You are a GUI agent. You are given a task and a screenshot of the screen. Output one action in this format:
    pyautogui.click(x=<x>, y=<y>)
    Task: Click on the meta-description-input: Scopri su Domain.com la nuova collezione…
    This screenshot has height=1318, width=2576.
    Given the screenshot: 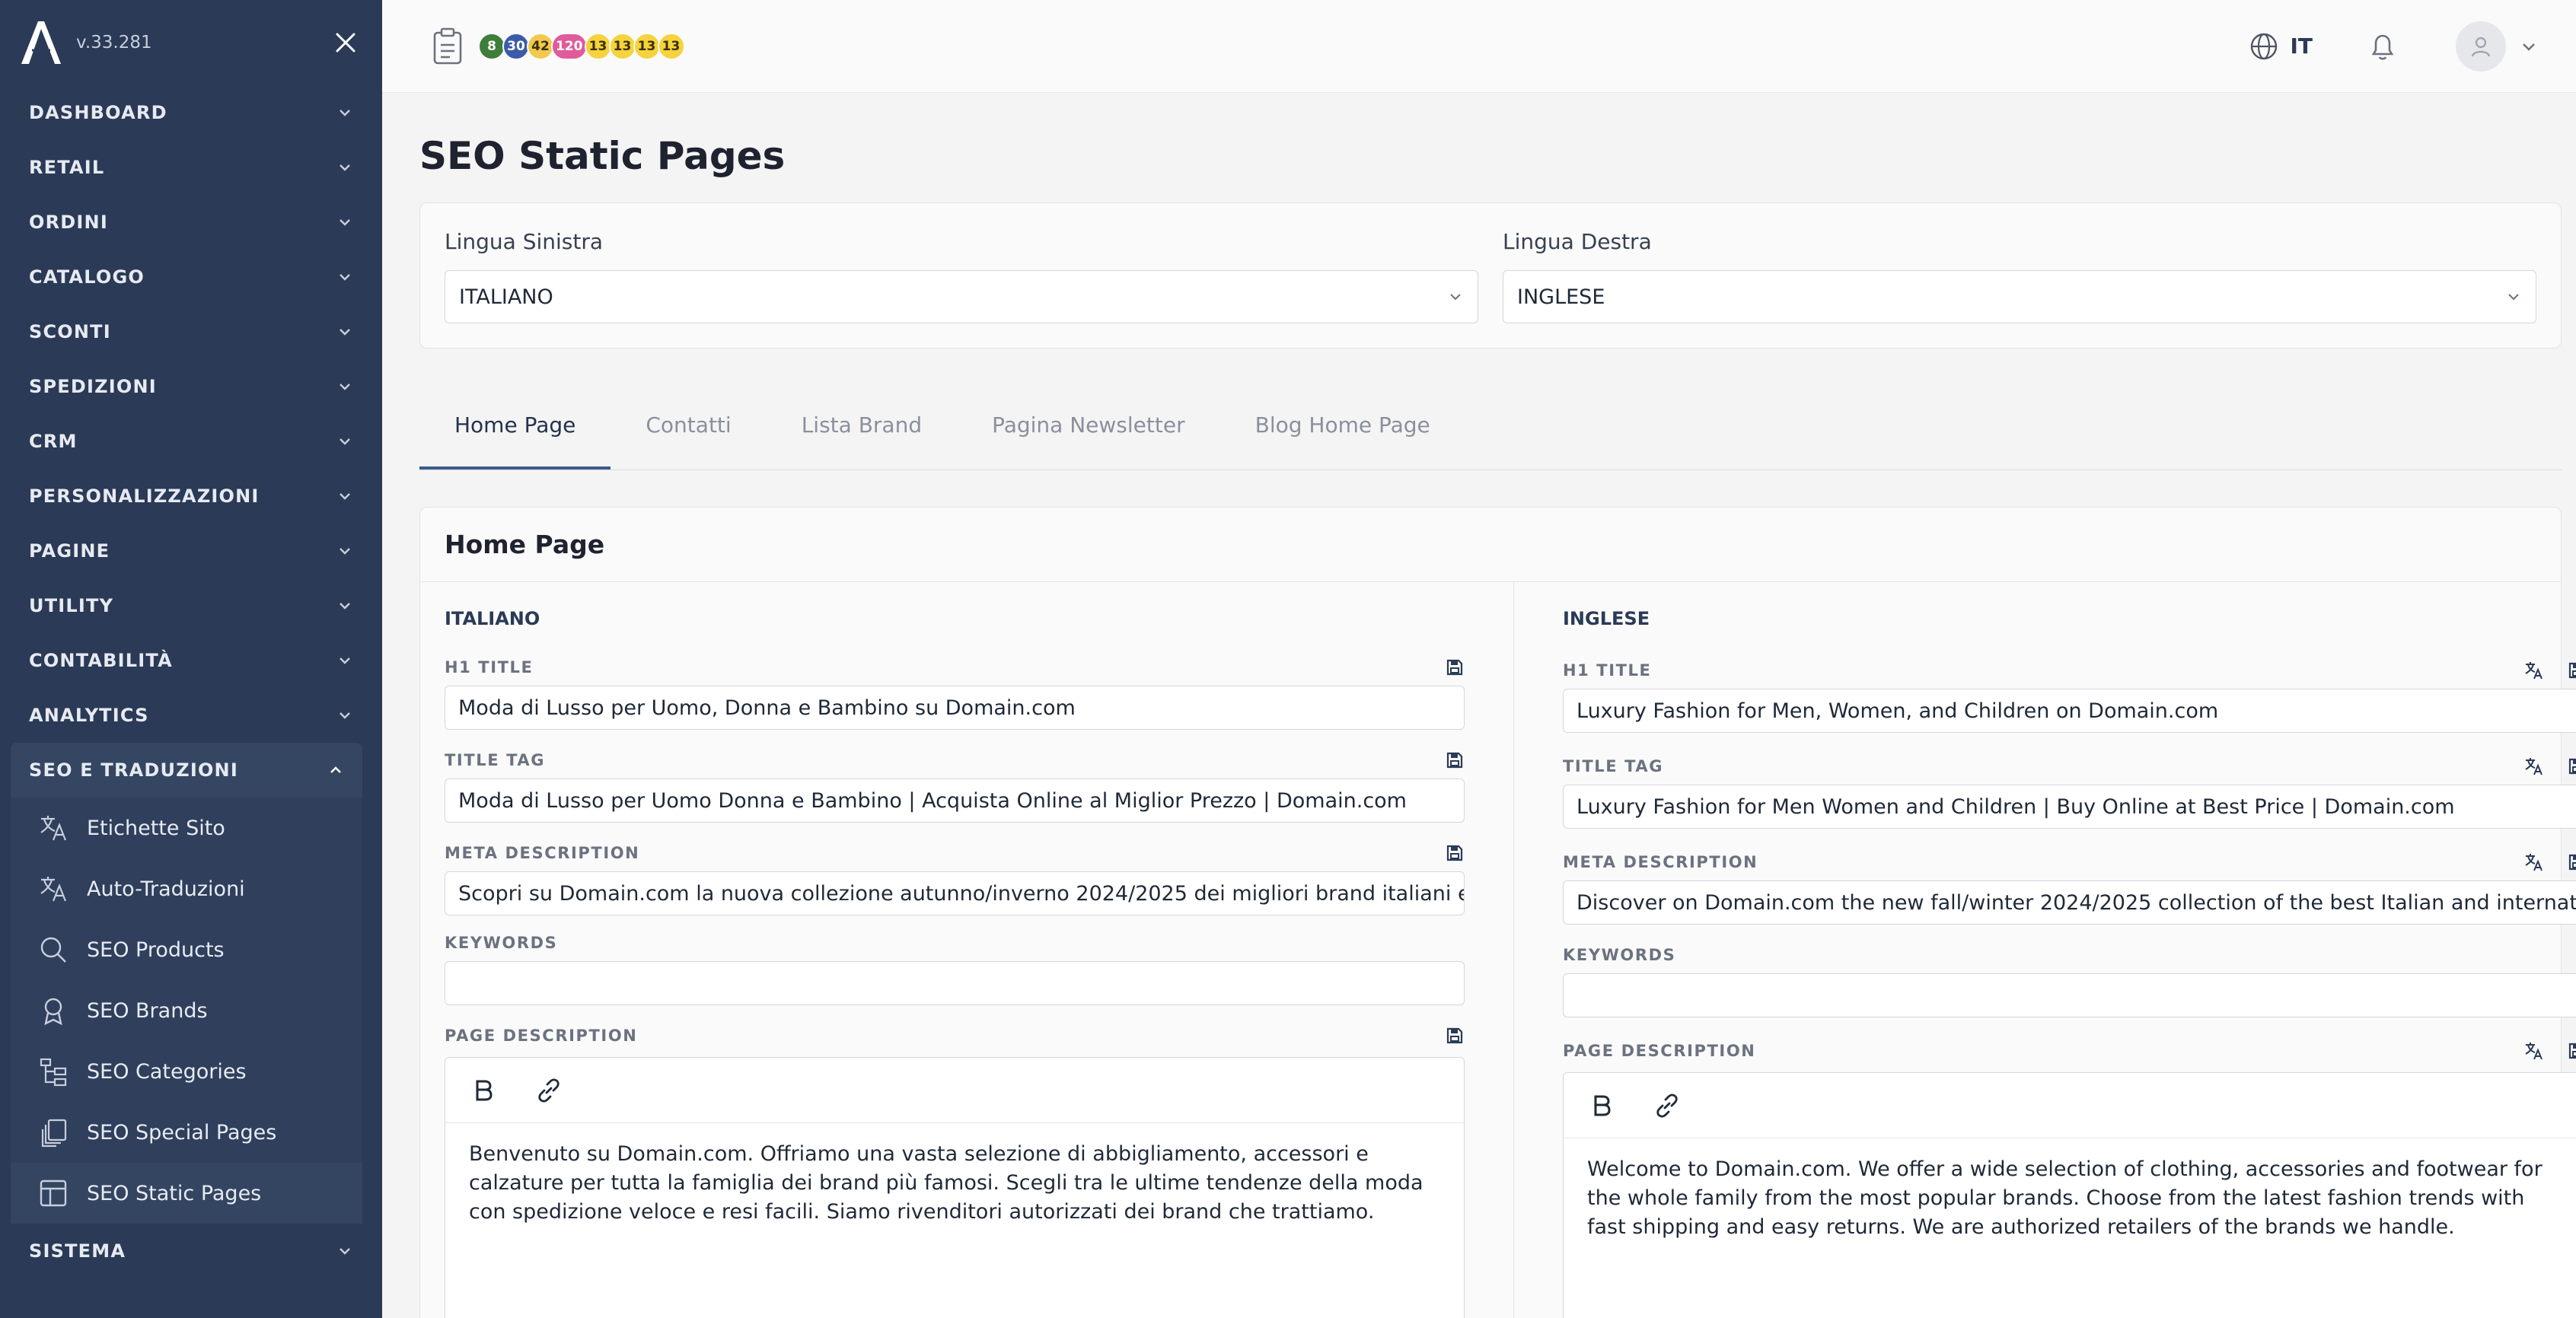 What is the action you would take?
    pyautogui.click(x=955, y=893)
    